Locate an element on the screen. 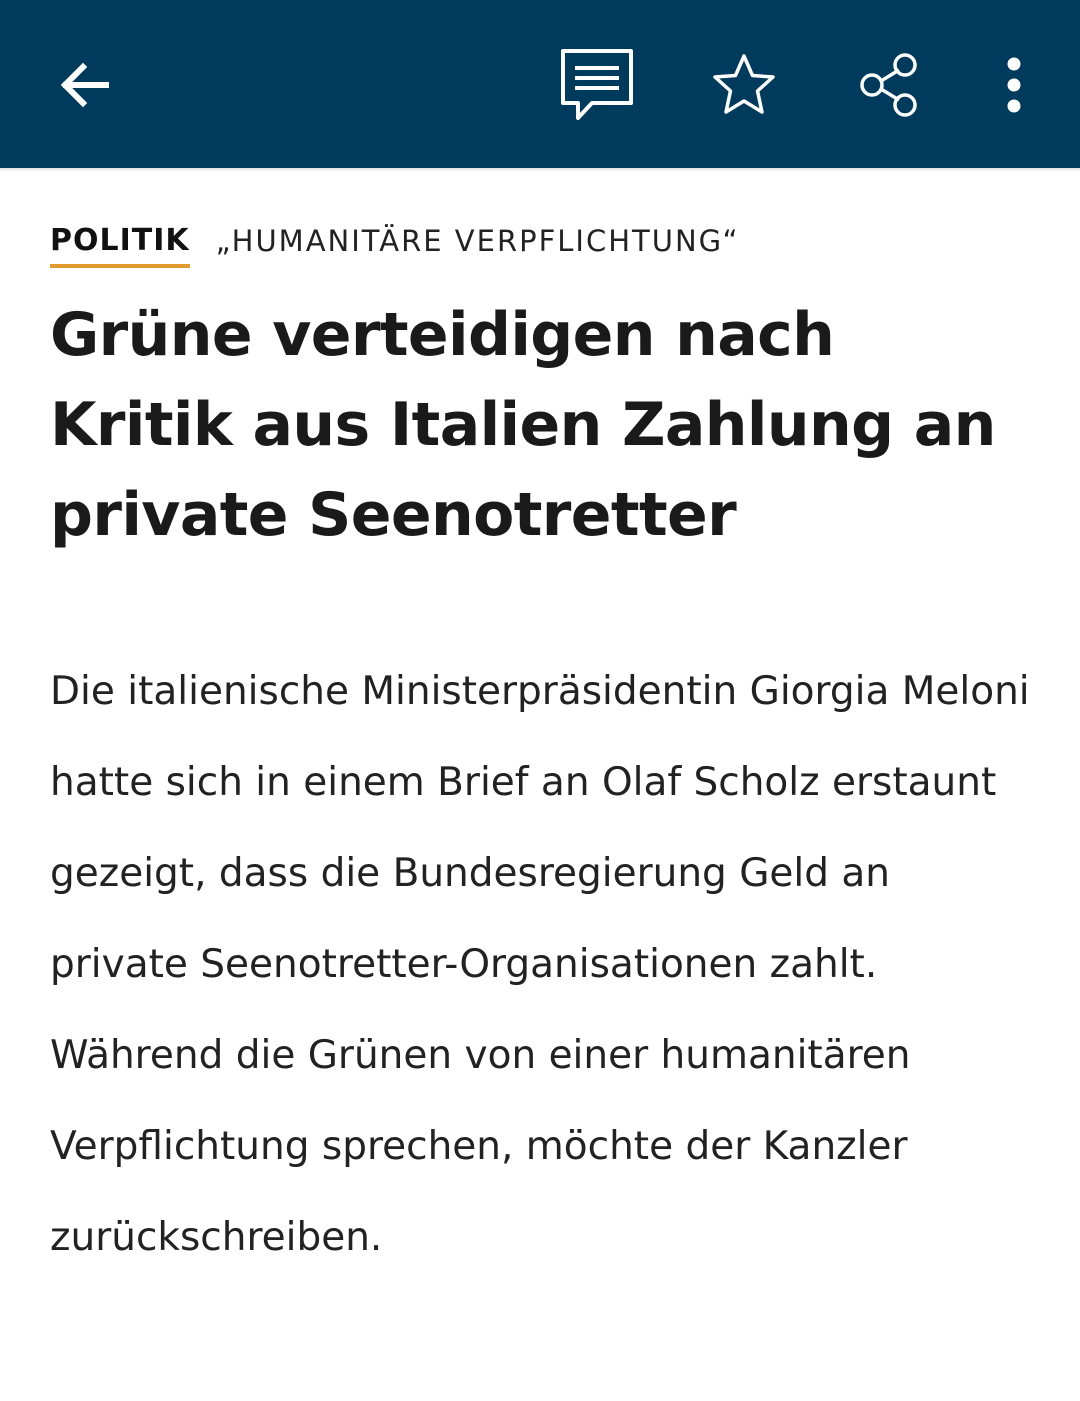 The image size is (1080, 1401). more-options-button is located at coordinates (1014, 85).